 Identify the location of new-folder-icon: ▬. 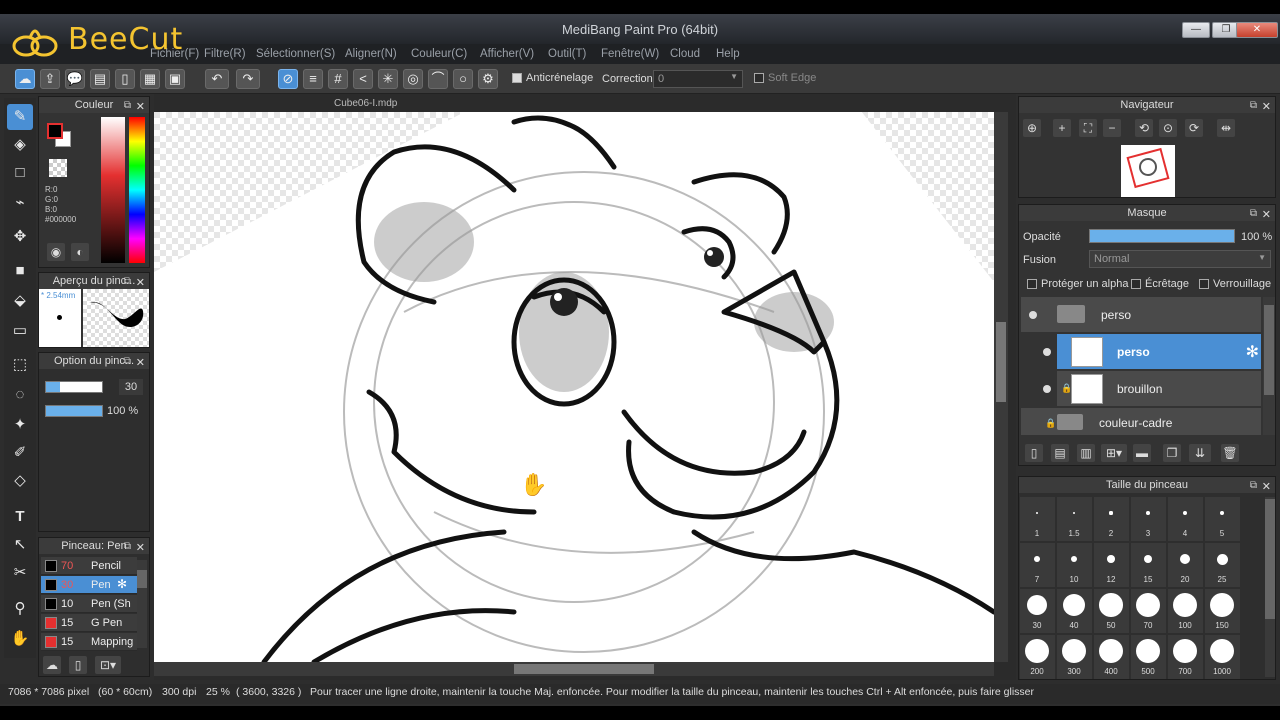
(1142, 453).